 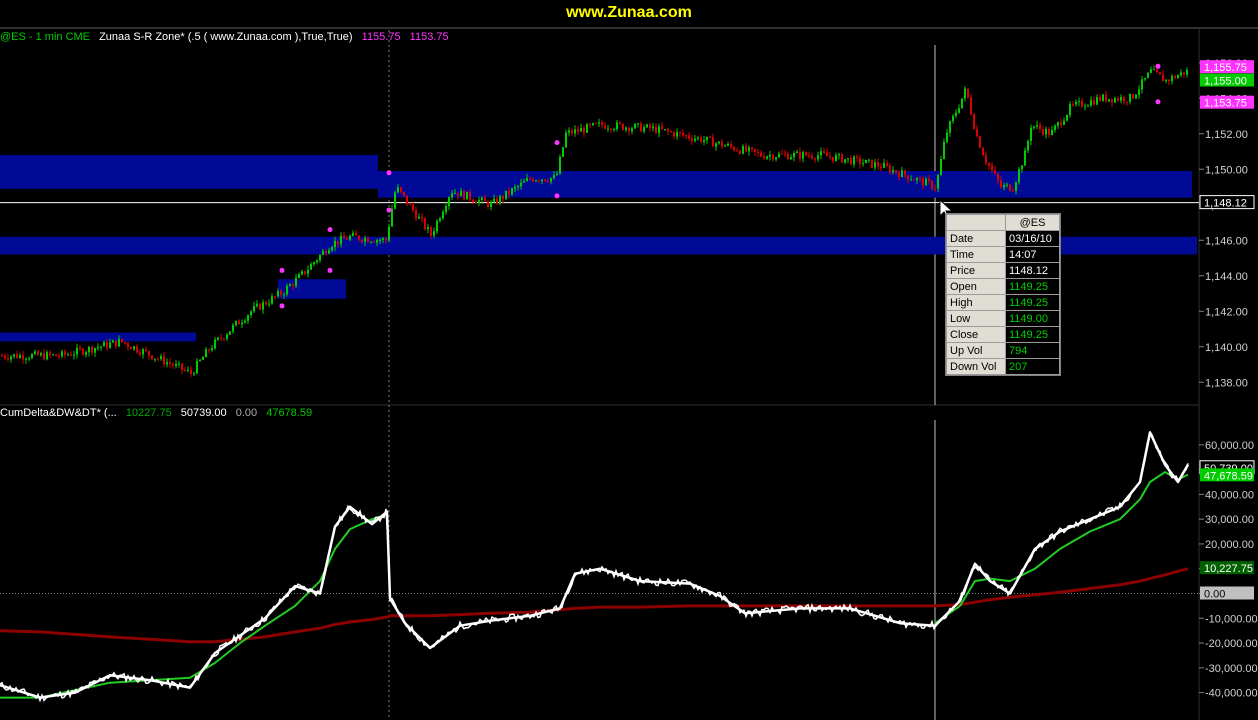 What do you see at coordinates (203, 413) in the screenshot?
I see `delta-value-2: 50739.00` at bounding box center [203, 413].